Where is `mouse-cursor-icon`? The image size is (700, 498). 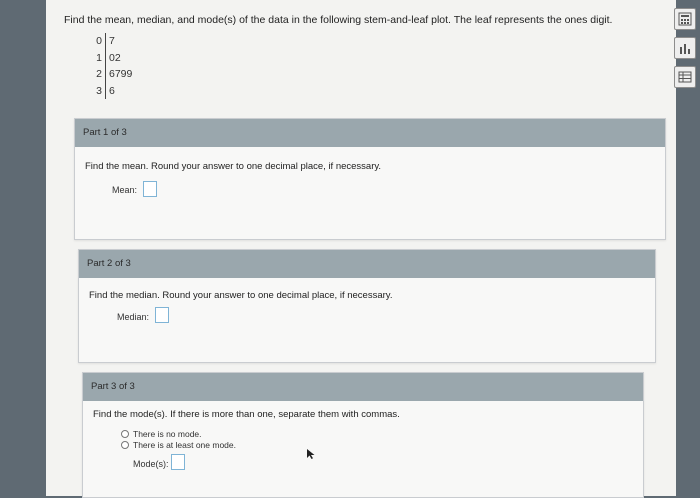
mouse-cursor-icon is located at coordinates (311, 454).